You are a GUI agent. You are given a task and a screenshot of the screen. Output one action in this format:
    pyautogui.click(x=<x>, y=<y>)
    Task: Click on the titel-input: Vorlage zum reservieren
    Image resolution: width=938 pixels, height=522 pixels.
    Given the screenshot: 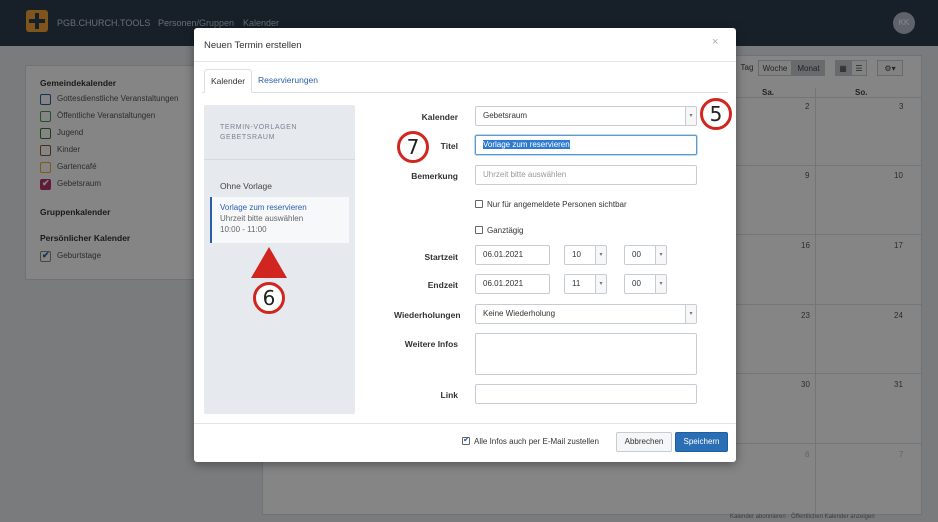 What is the action you would take?
    pyautogui.click(x=586, y=145)
    